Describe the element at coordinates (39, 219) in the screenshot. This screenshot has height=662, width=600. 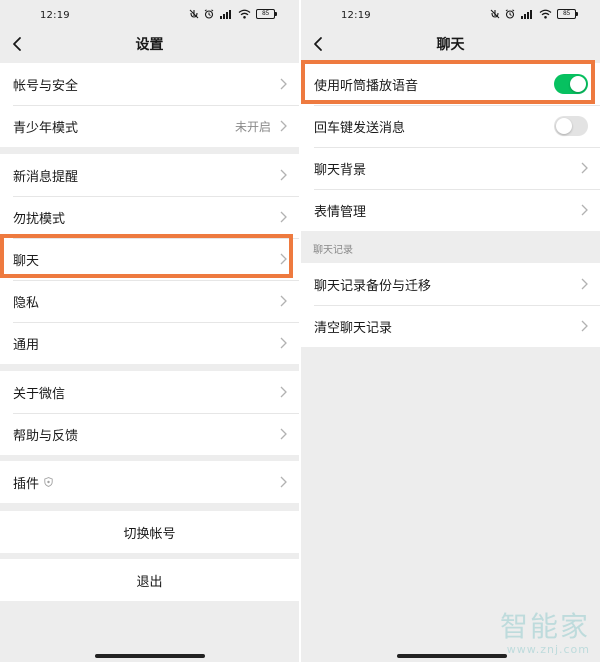
I see `cell-label: 勿扰模式` at that location.